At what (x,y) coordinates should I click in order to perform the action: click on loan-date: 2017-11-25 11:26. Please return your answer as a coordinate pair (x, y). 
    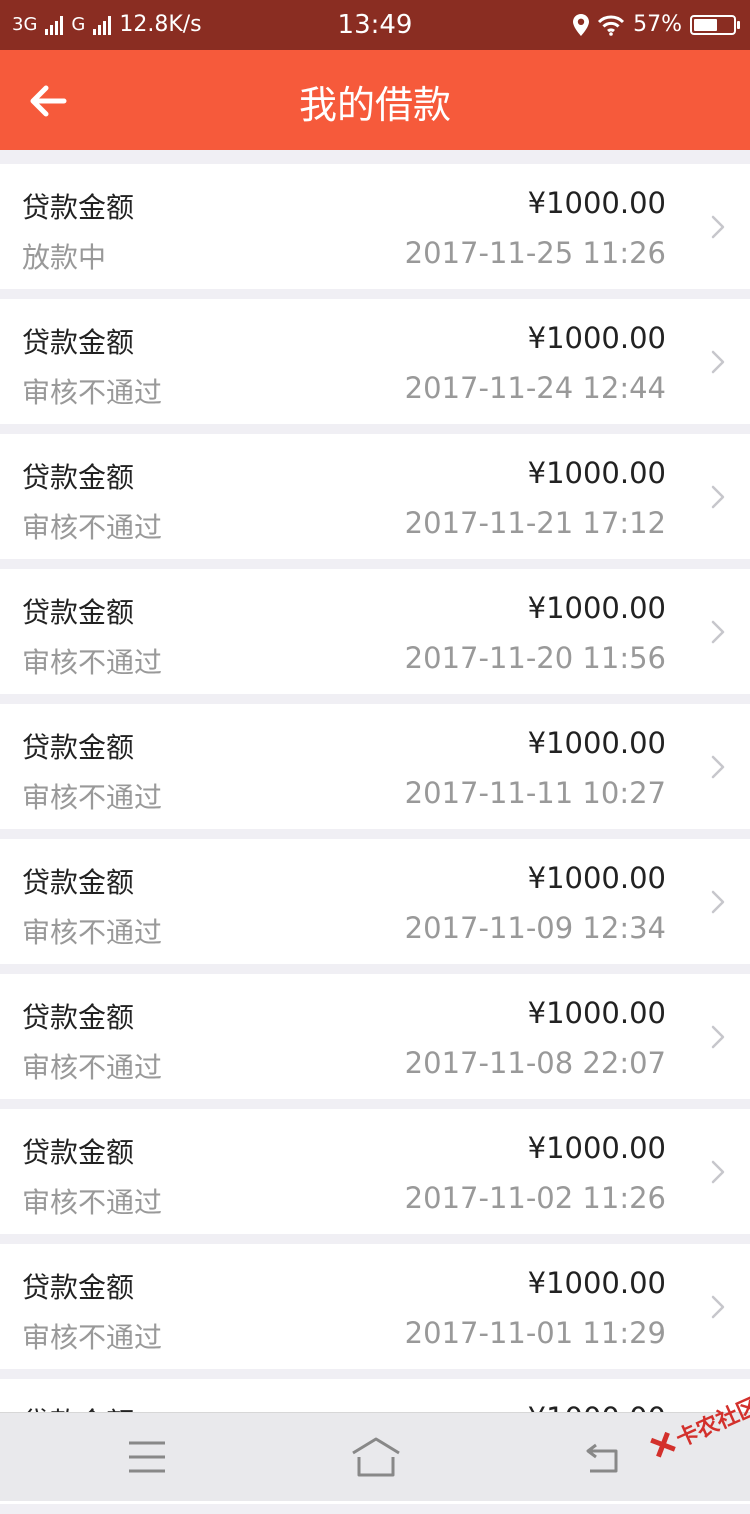
    Looking at the image, I should click on (535, 253).